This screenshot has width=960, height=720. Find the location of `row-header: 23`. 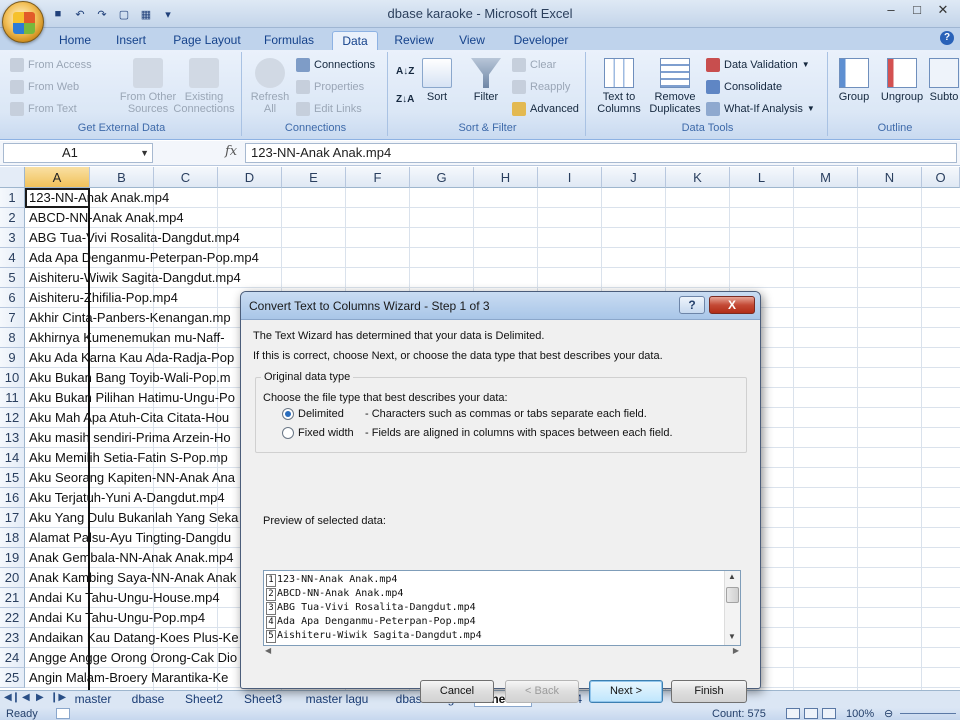

row-header: 23 is located at coordinates (12, 638).